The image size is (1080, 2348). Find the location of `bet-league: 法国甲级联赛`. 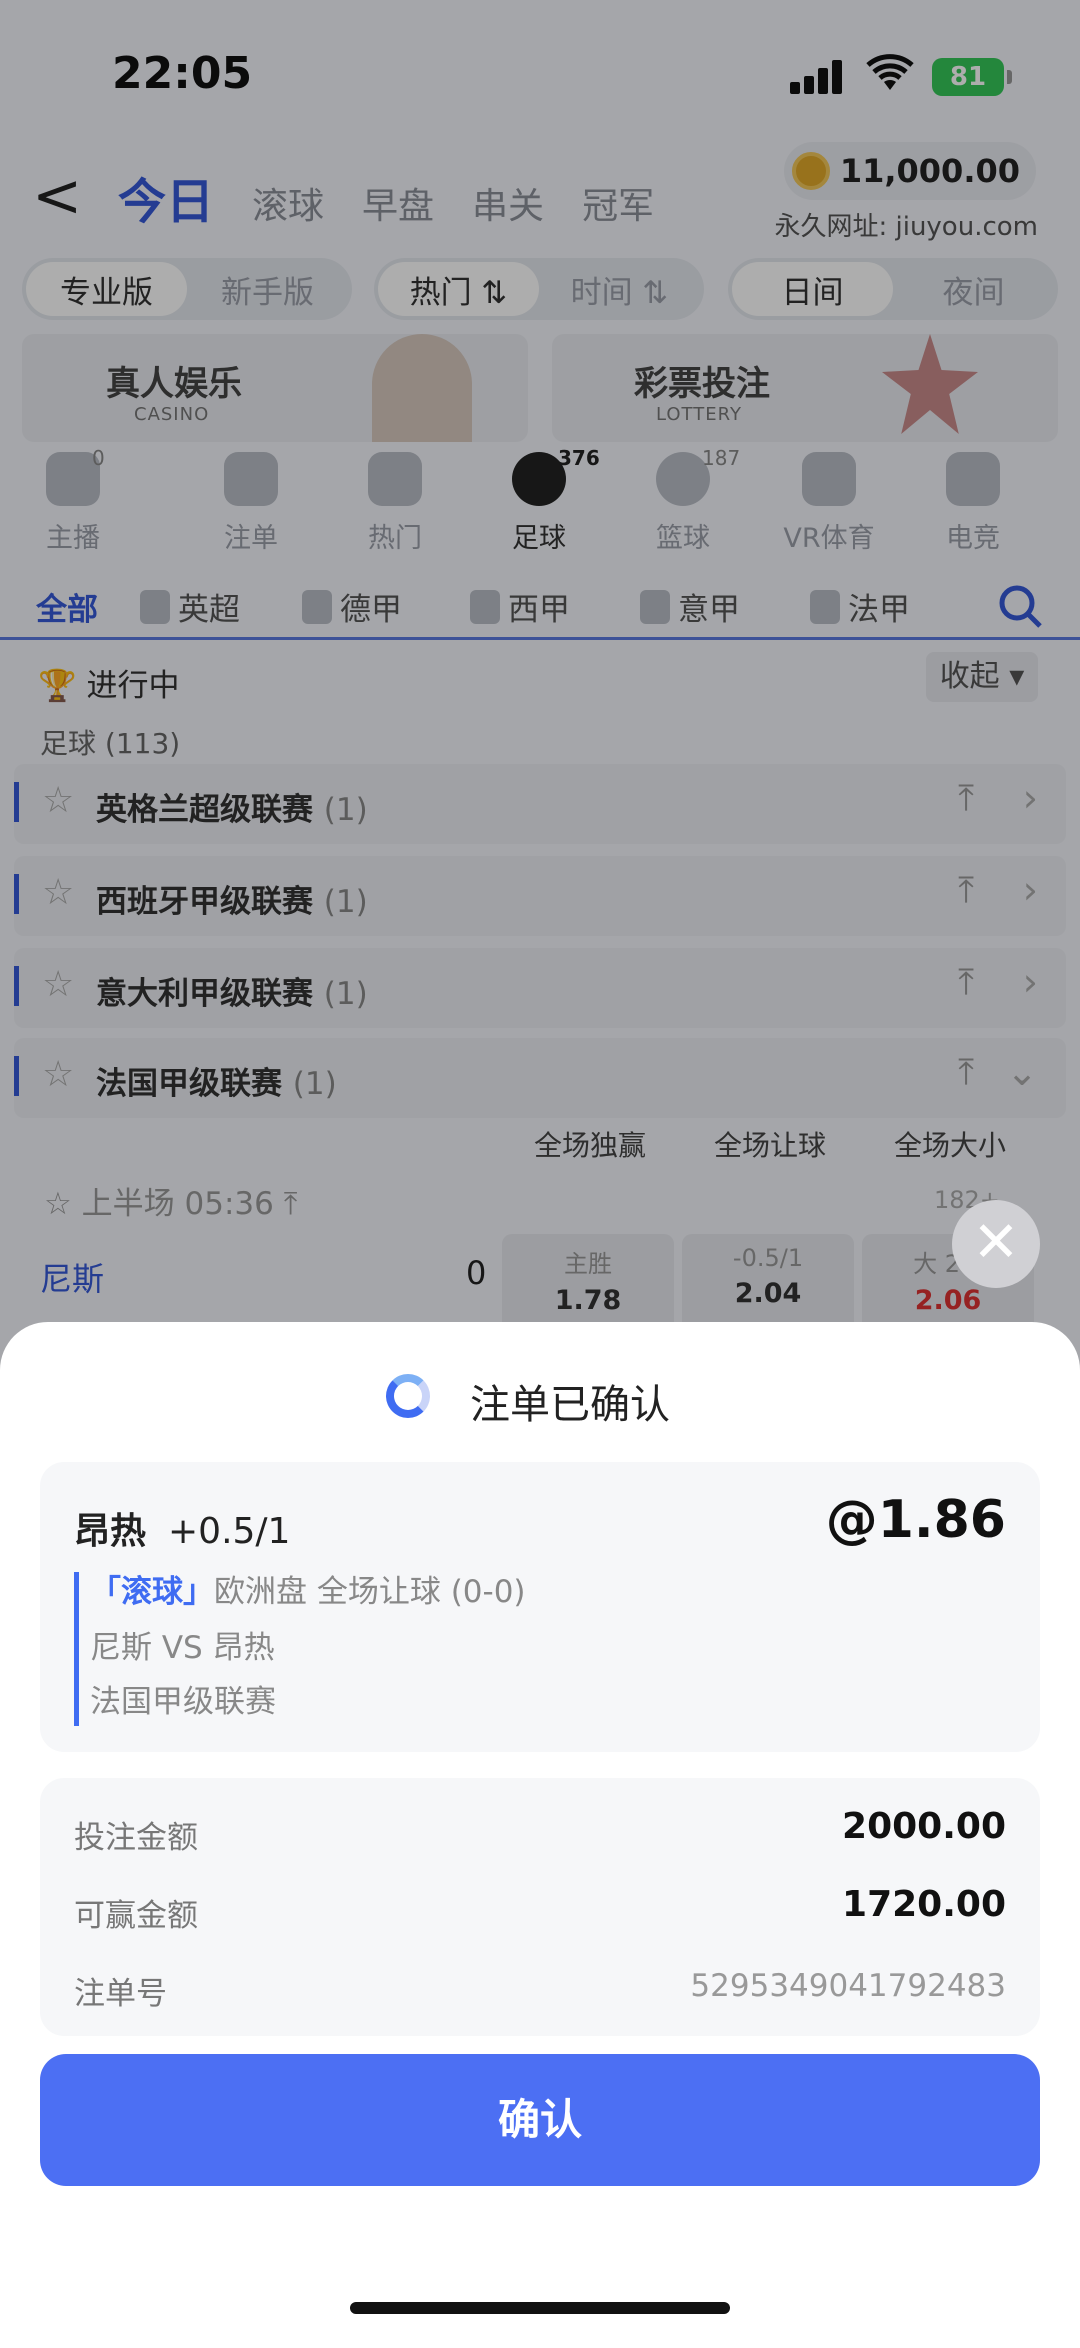

bet-league: 法国甲级联赛 is located at coordinates (183, 1702).